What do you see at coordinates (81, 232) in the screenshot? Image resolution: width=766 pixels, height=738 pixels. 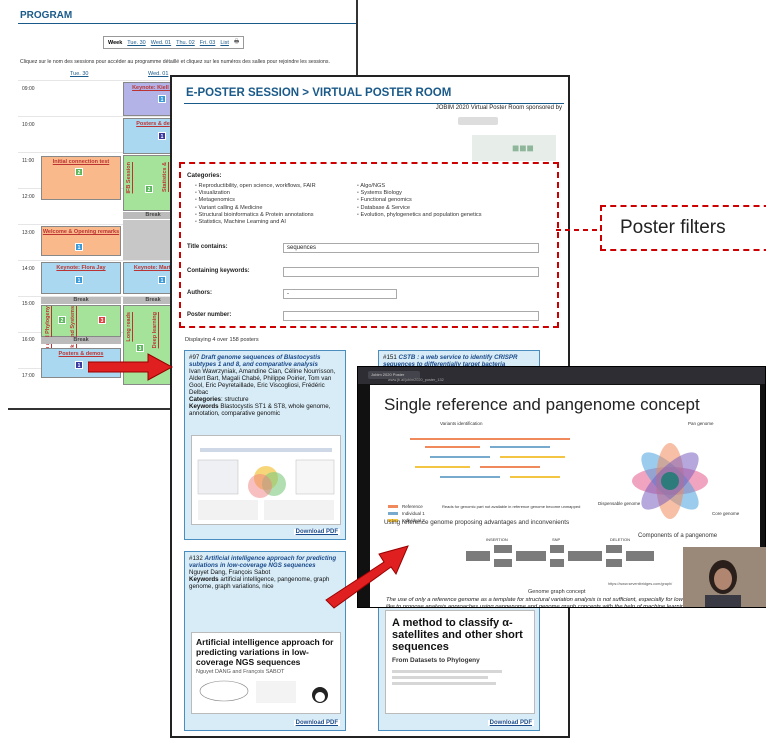 I see `session-label: Welcome & Opening remarks` at bounding box center [81, 232].